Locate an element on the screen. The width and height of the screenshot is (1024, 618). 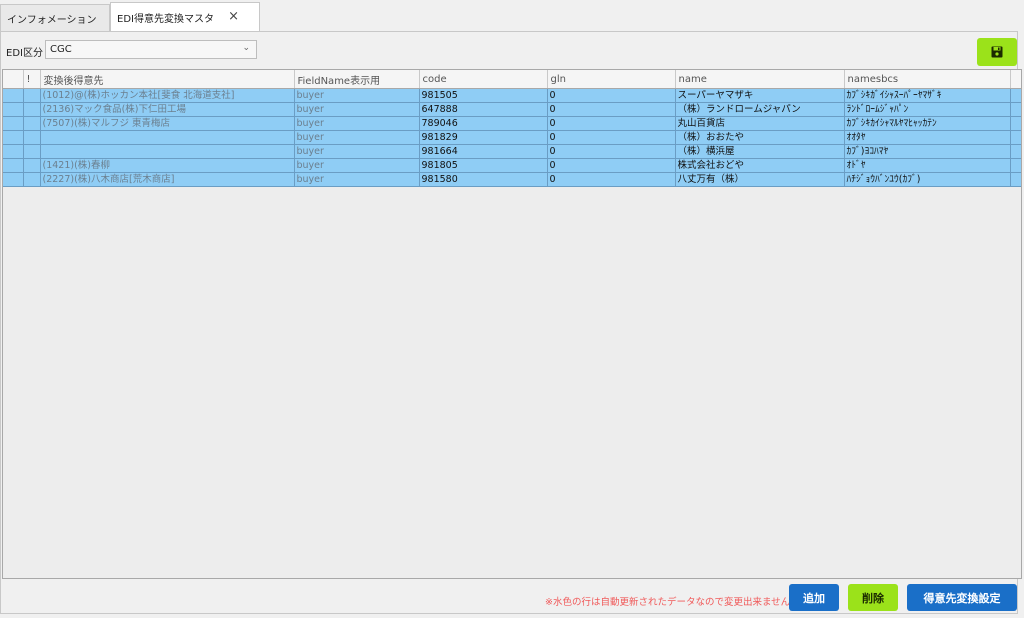
column-header-code: code is located at coordinates (483, 79).